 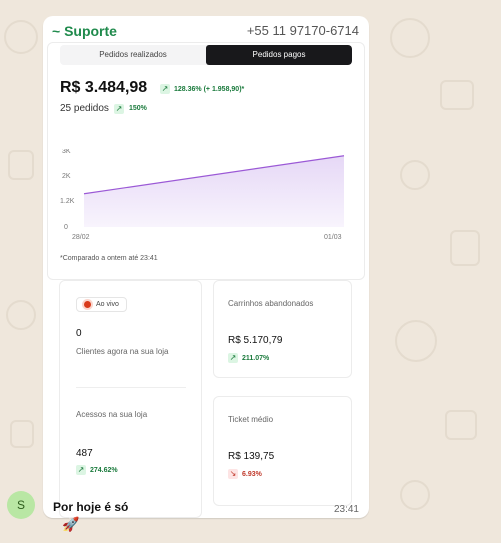 What do you see at coordinates (282, 451) in the screenshot?
I see `average-ticket-card: Ticket médio R$ 139,75 ↘ 6.93%` at bounding box center [282, 451].